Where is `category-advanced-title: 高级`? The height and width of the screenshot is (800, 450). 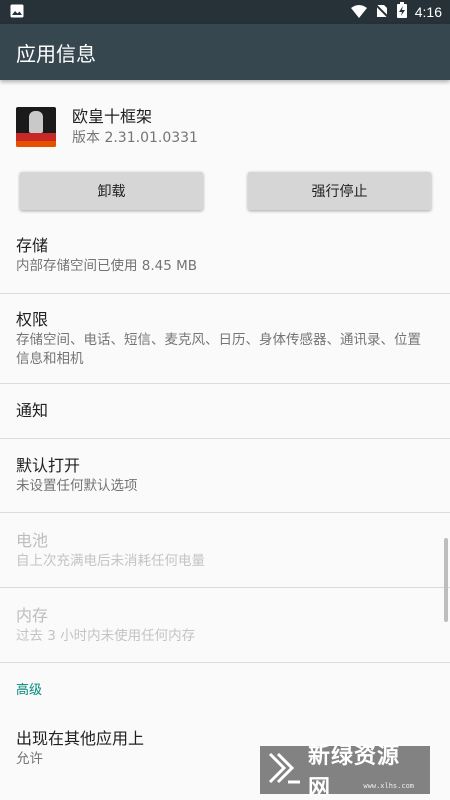 category-advanced-title: 高级 is located at coordinates (29, 690).